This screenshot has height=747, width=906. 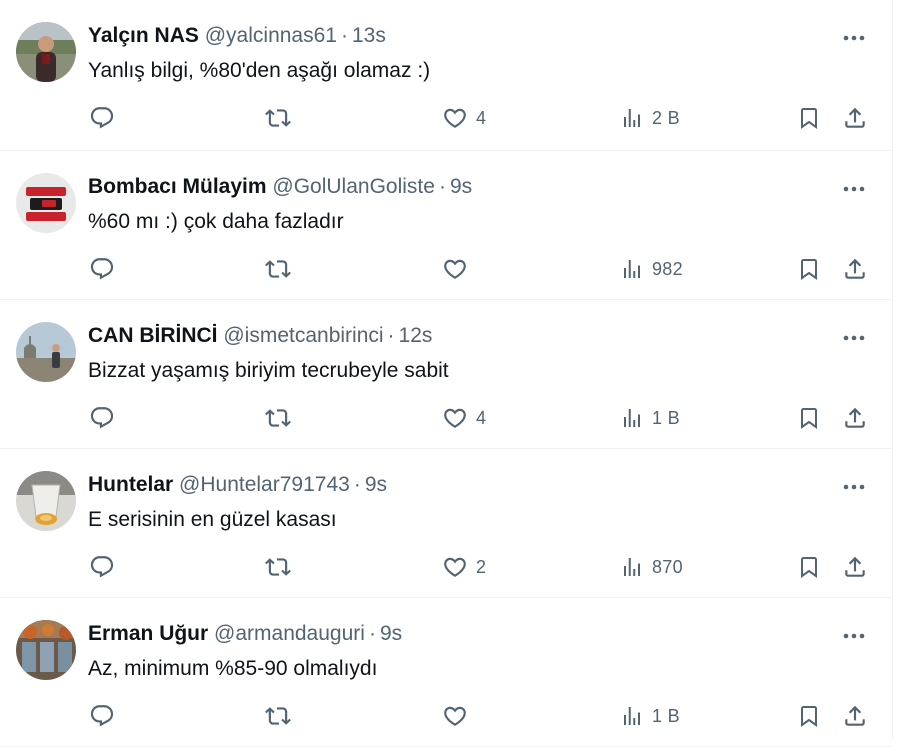 What do you see at coordinates (481, 566) in the screenshot?
I see `like-count: 2` at bounding box center [481, 566].